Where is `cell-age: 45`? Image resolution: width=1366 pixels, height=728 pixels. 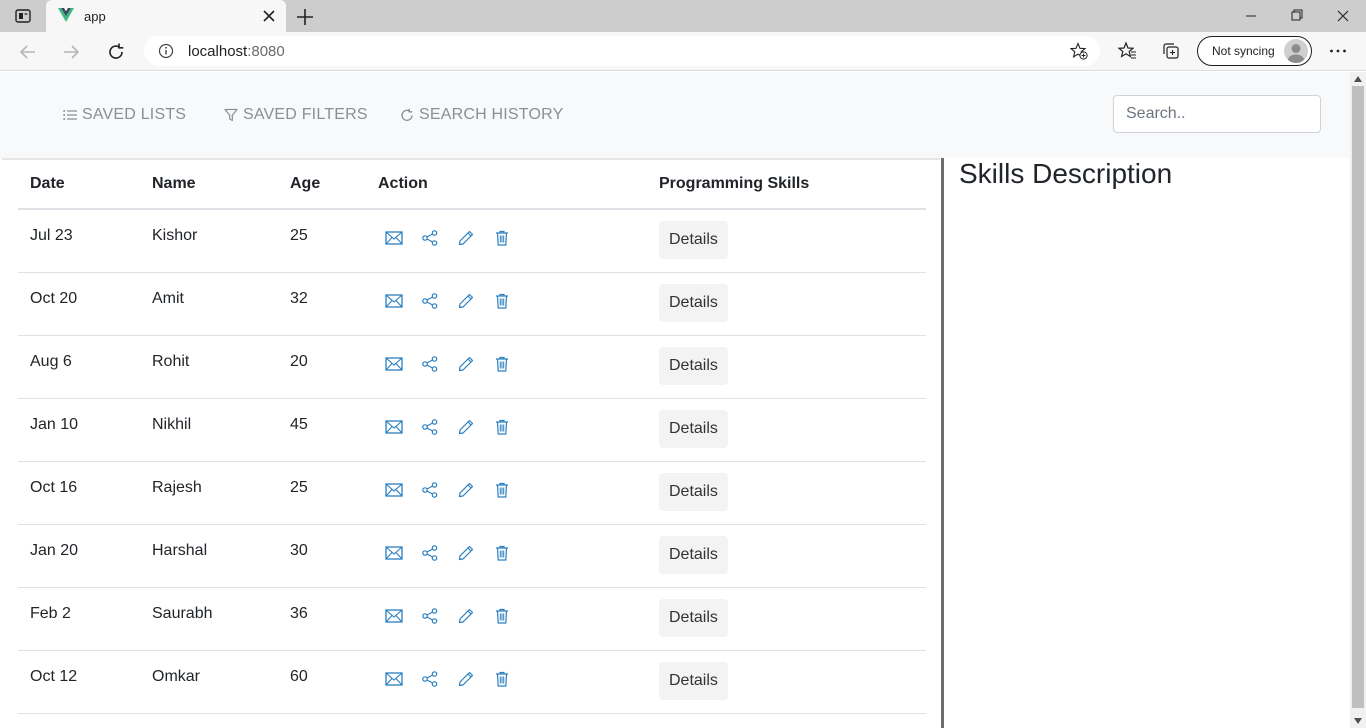 cell-age: 45 is located at coordinates (322, 430).